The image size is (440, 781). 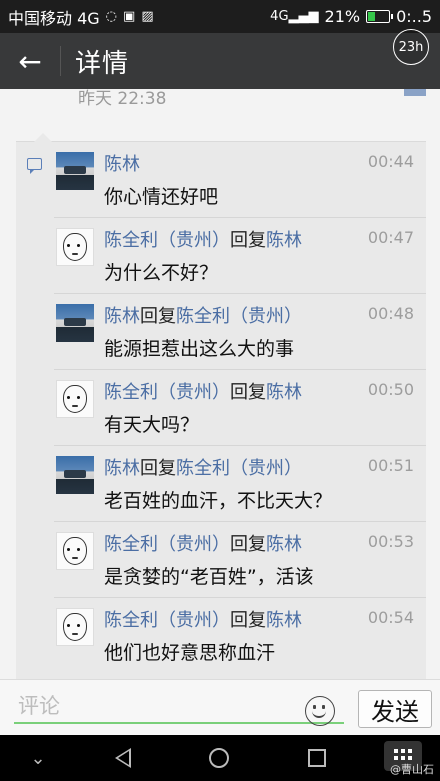 I want to click on chevron-down-icon: ⌄, so click(x=38, y=758).